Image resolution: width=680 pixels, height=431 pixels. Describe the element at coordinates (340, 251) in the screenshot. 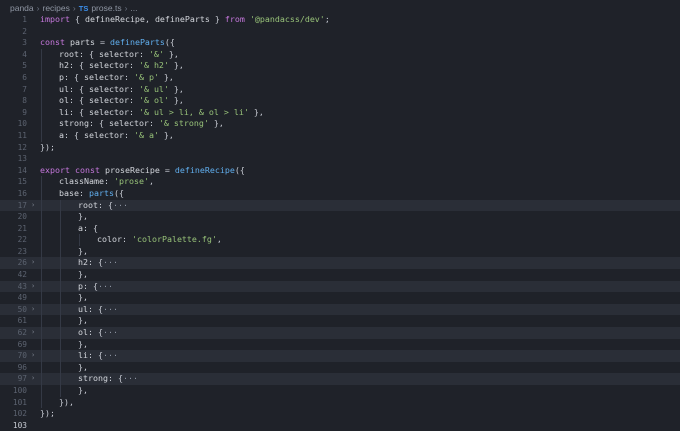

I see `code-line: 23},` at that location.